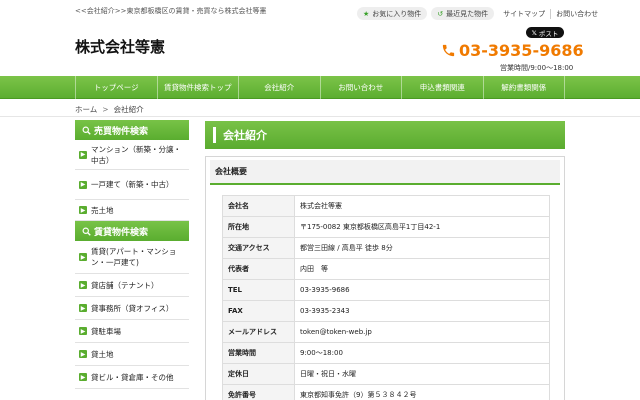  What do you see at coordinates (171, 11) in the screenshot?
I see `site-tagline: <<会社紹介>>東京都板橋区の賃貸・売買なら株式会社等憲` at bounding box center [171, 11].